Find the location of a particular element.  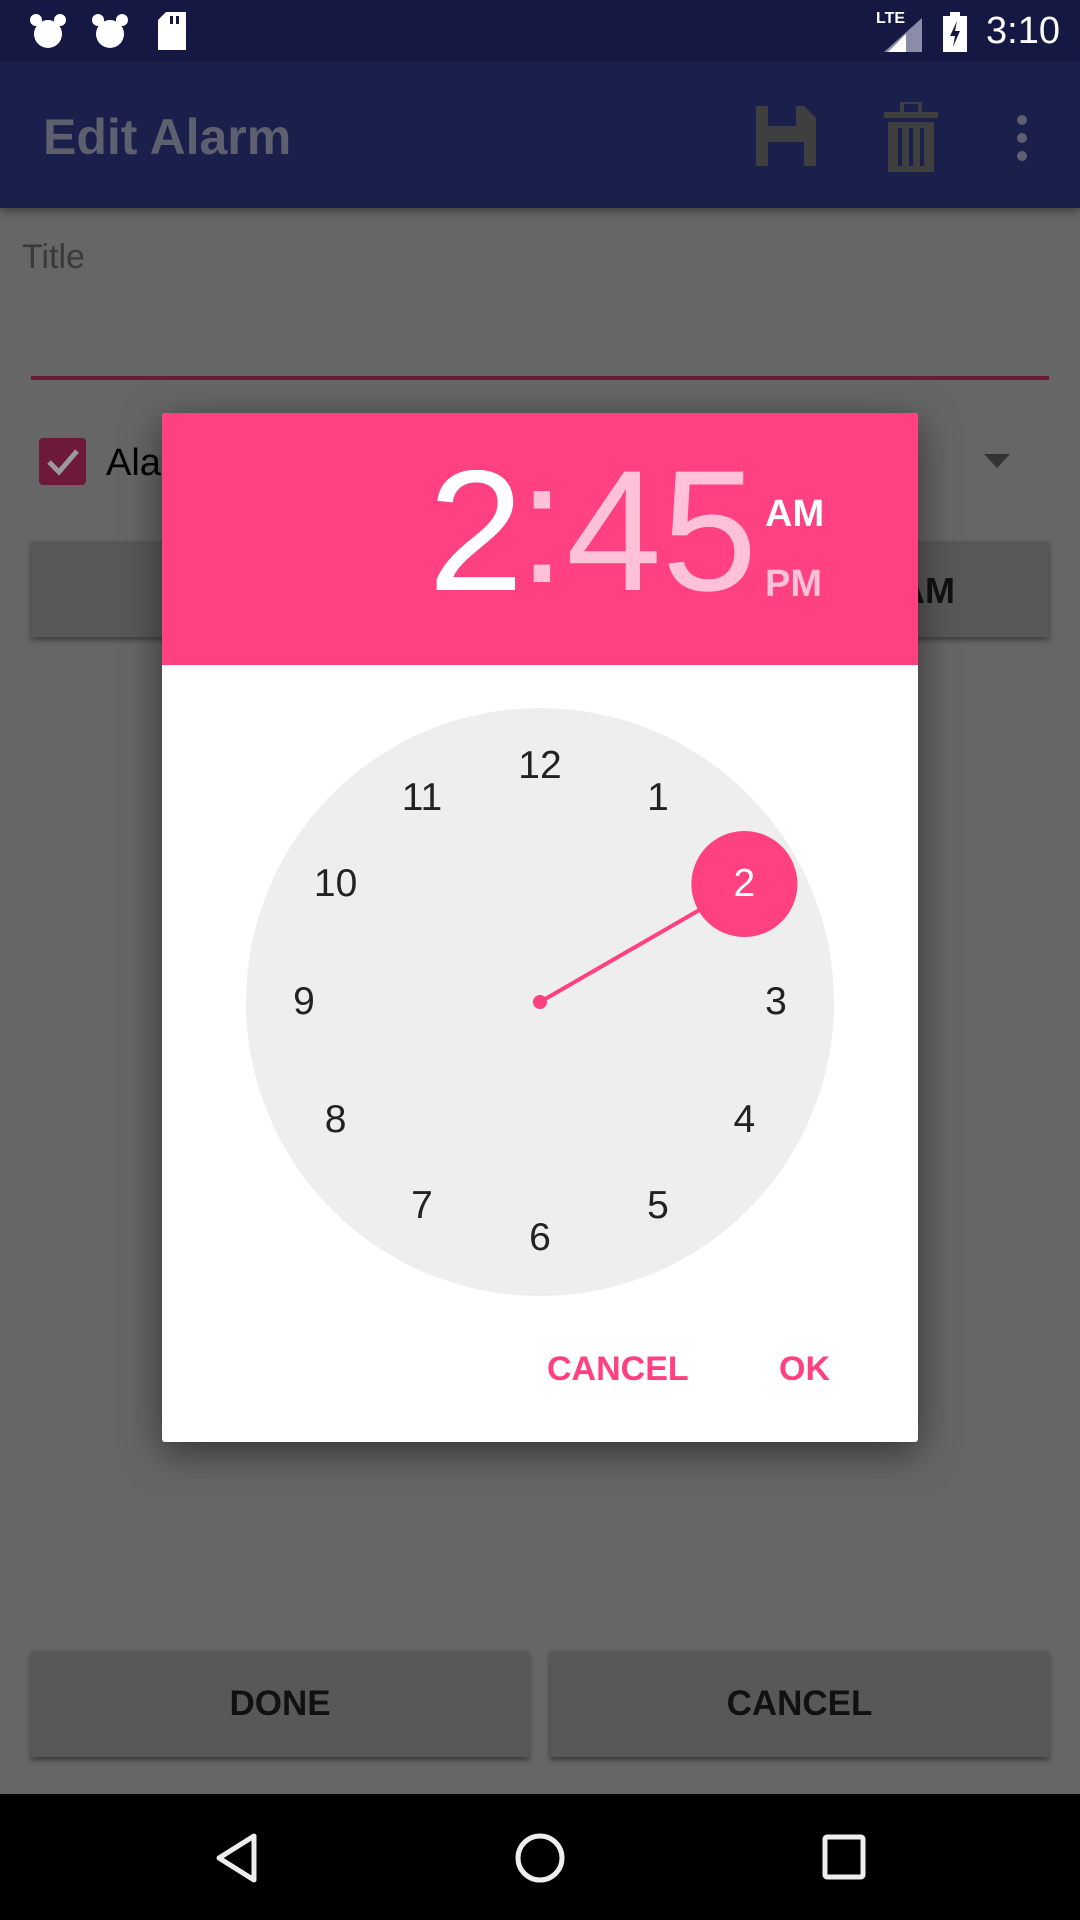

status-time: 3:10 is located at coordinates (1023, 31).